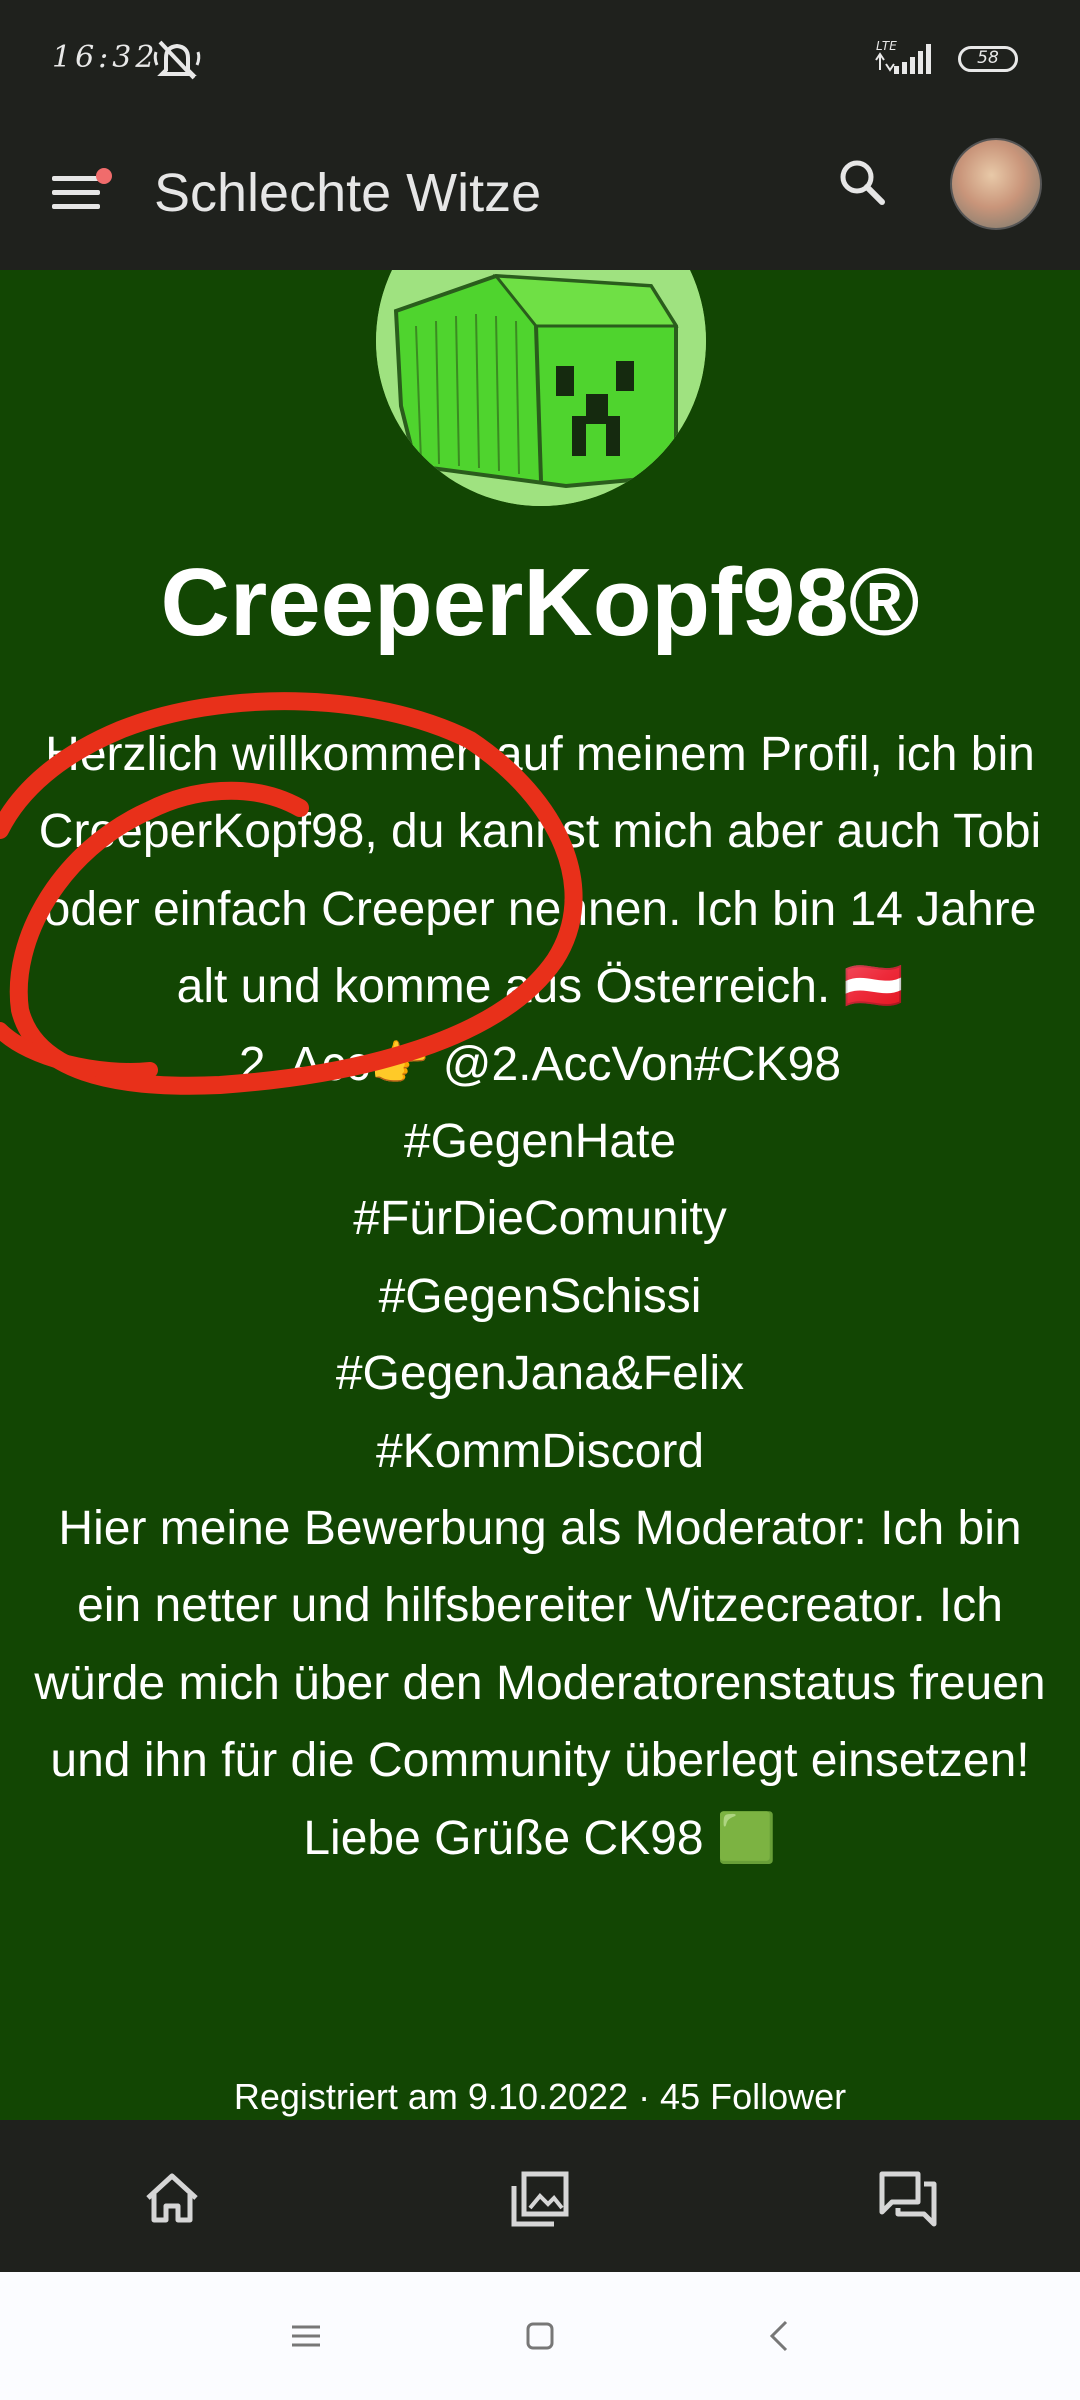  I want to click on recent-apps-button, so click(306, 2336).